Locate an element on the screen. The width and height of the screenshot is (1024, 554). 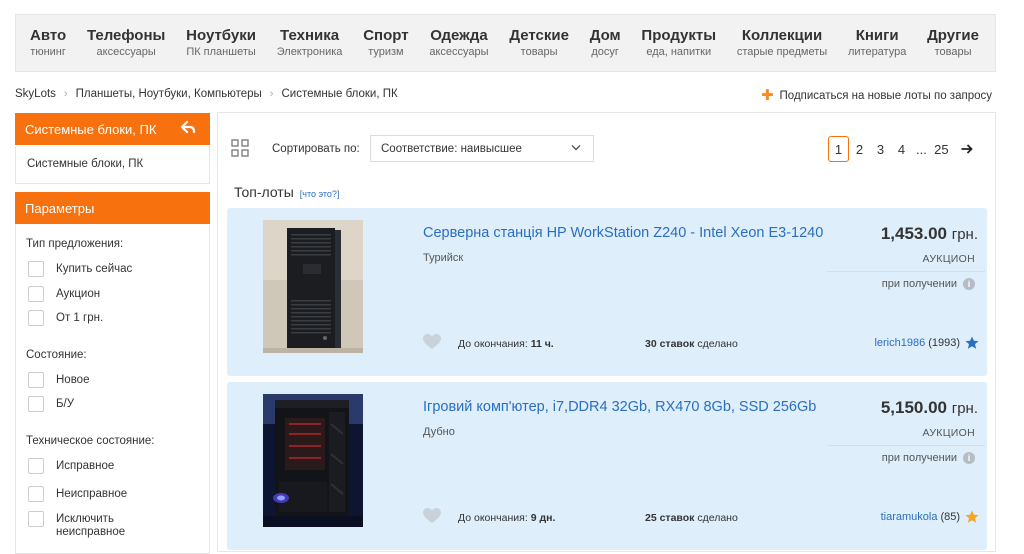
nav-electronics: Техника Электроника is located at coordinates (310, 43).